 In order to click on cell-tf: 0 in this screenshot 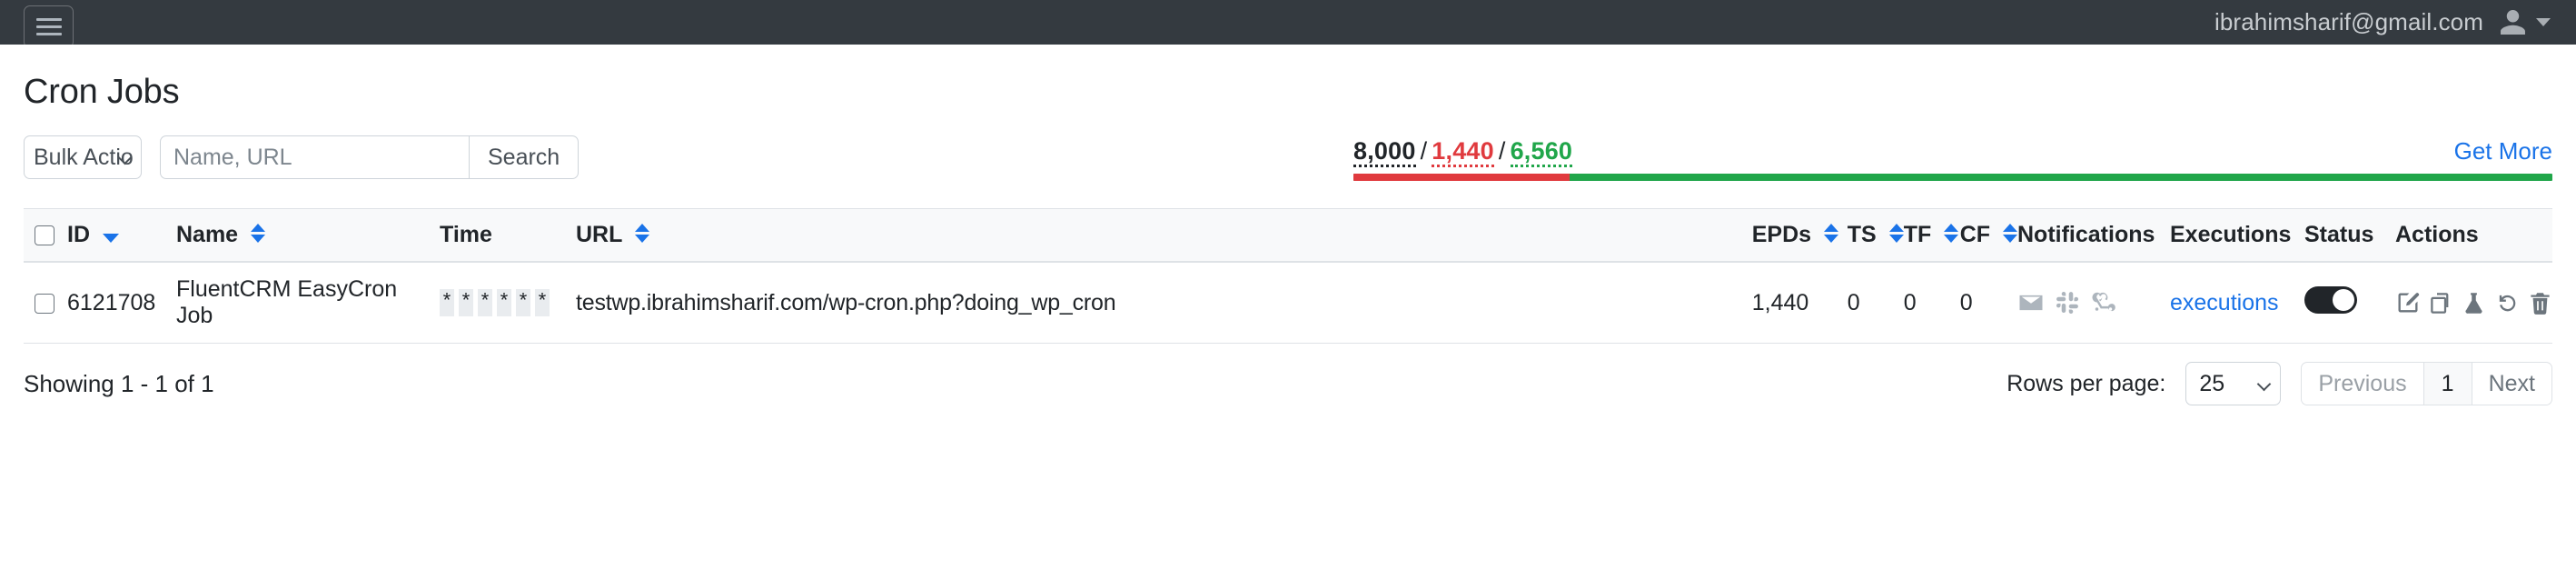, I will do `click(1931, 303)`.